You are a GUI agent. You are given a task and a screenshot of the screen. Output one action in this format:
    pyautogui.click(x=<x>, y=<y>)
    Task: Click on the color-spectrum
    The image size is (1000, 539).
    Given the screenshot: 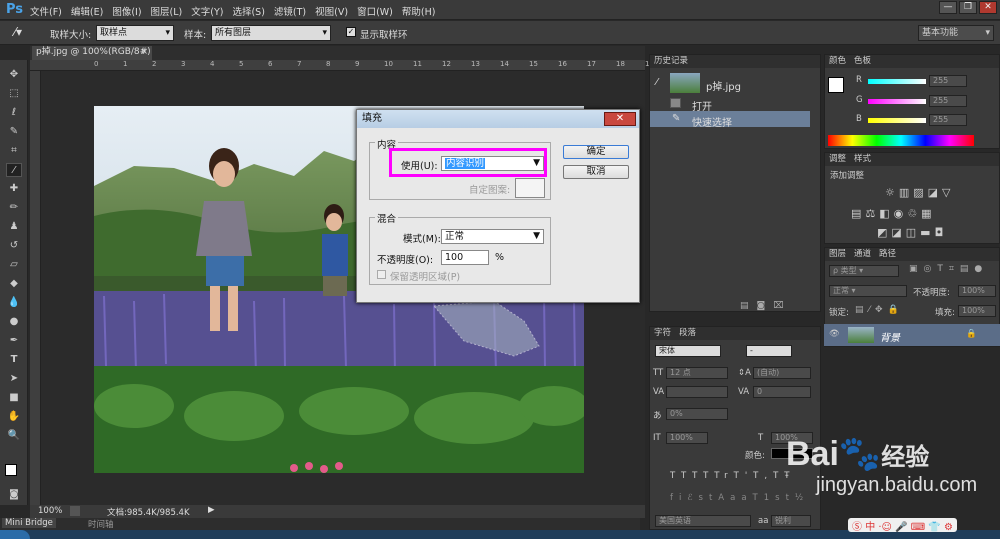 What is the action you would take?
    pyautogui.click(x=901, y=140)
    